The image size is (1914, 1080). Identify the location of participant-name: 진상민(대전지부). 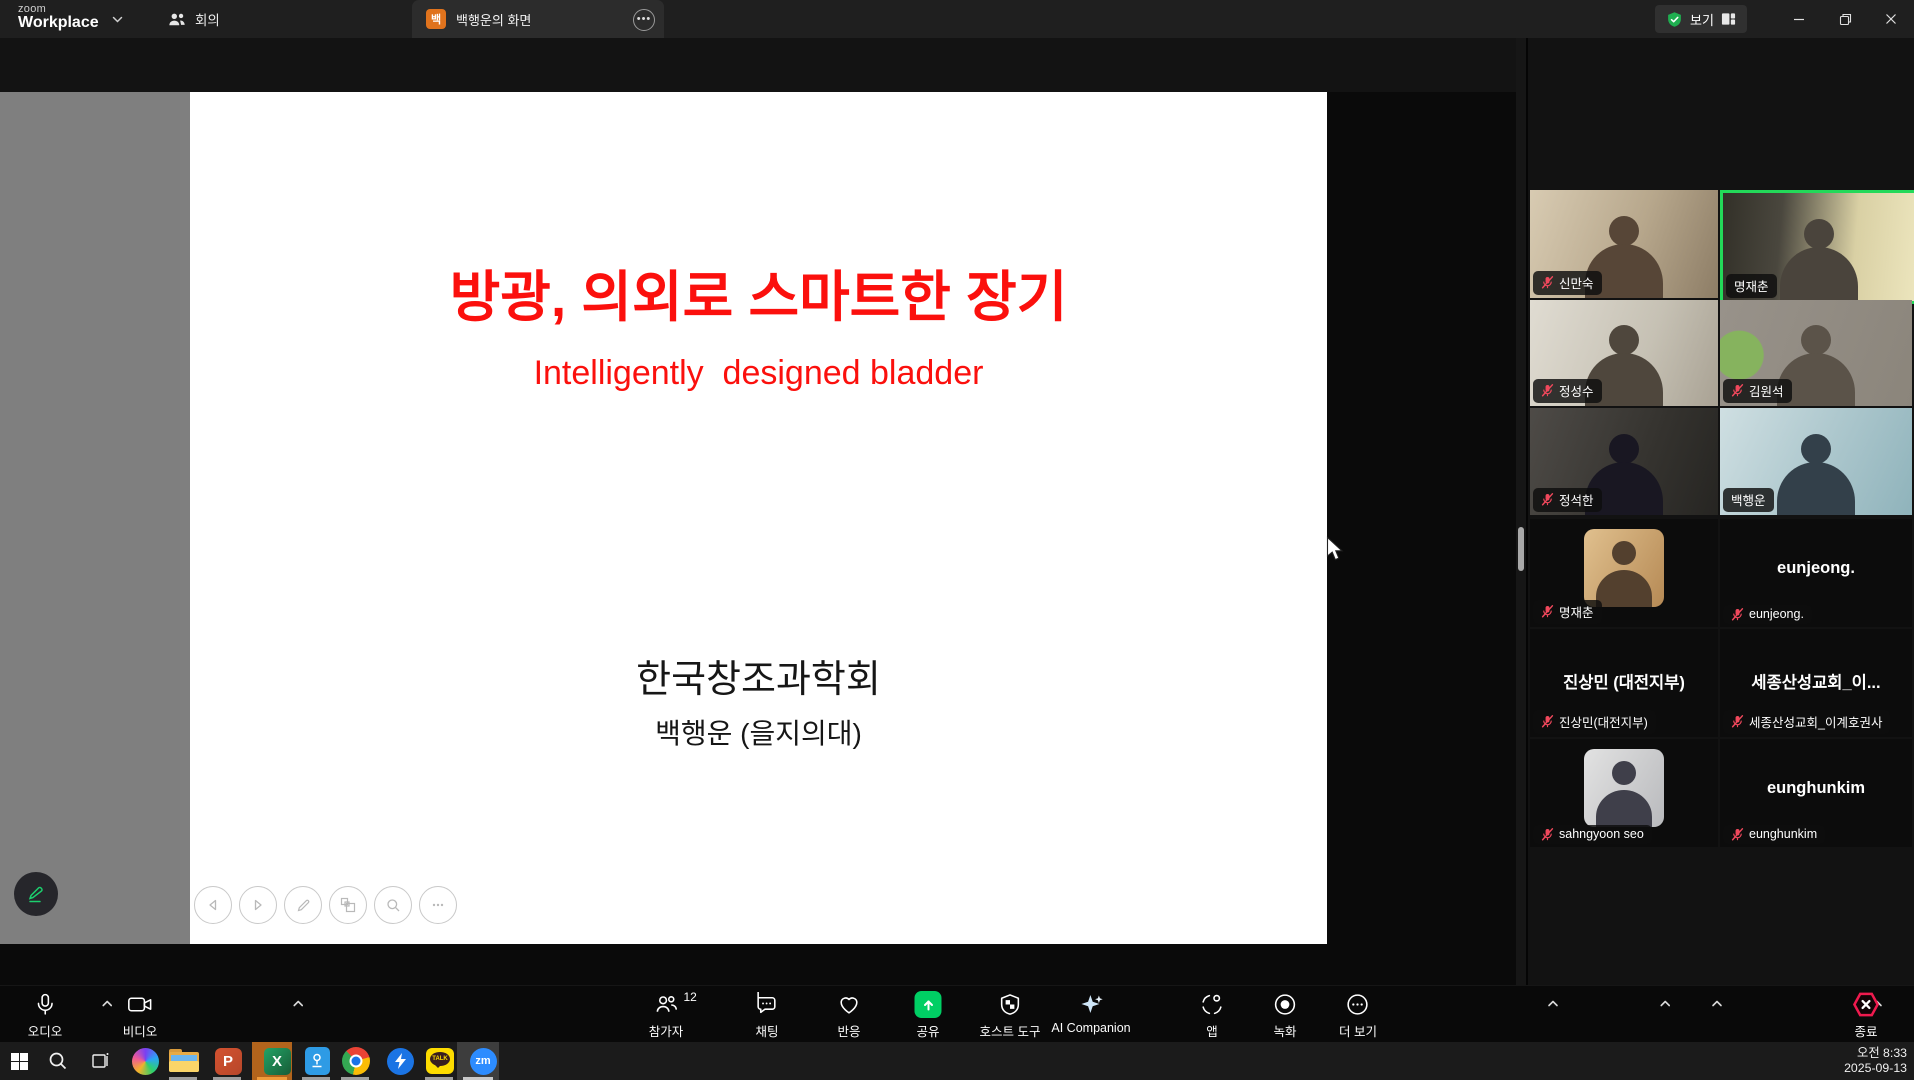
(1603, 723).